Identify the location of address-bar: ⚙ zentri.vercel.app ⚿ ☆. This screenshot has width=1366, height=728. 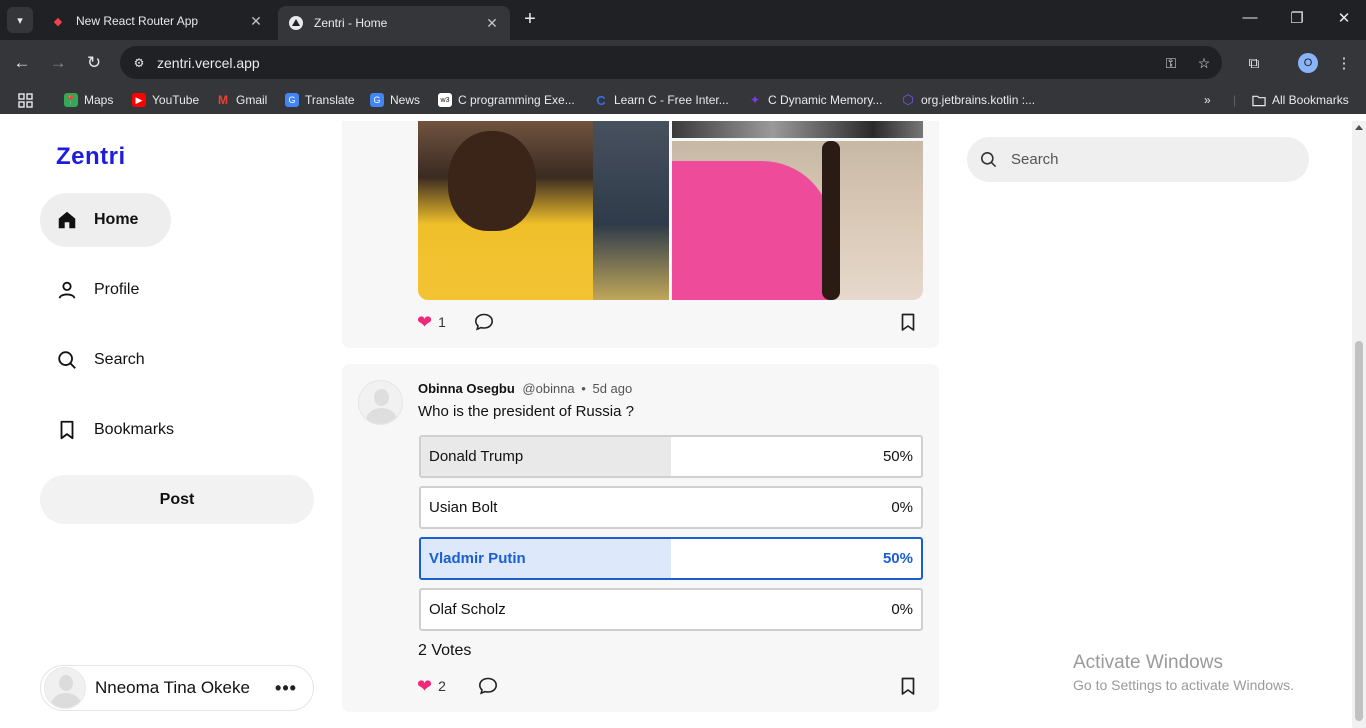
(671, 62).